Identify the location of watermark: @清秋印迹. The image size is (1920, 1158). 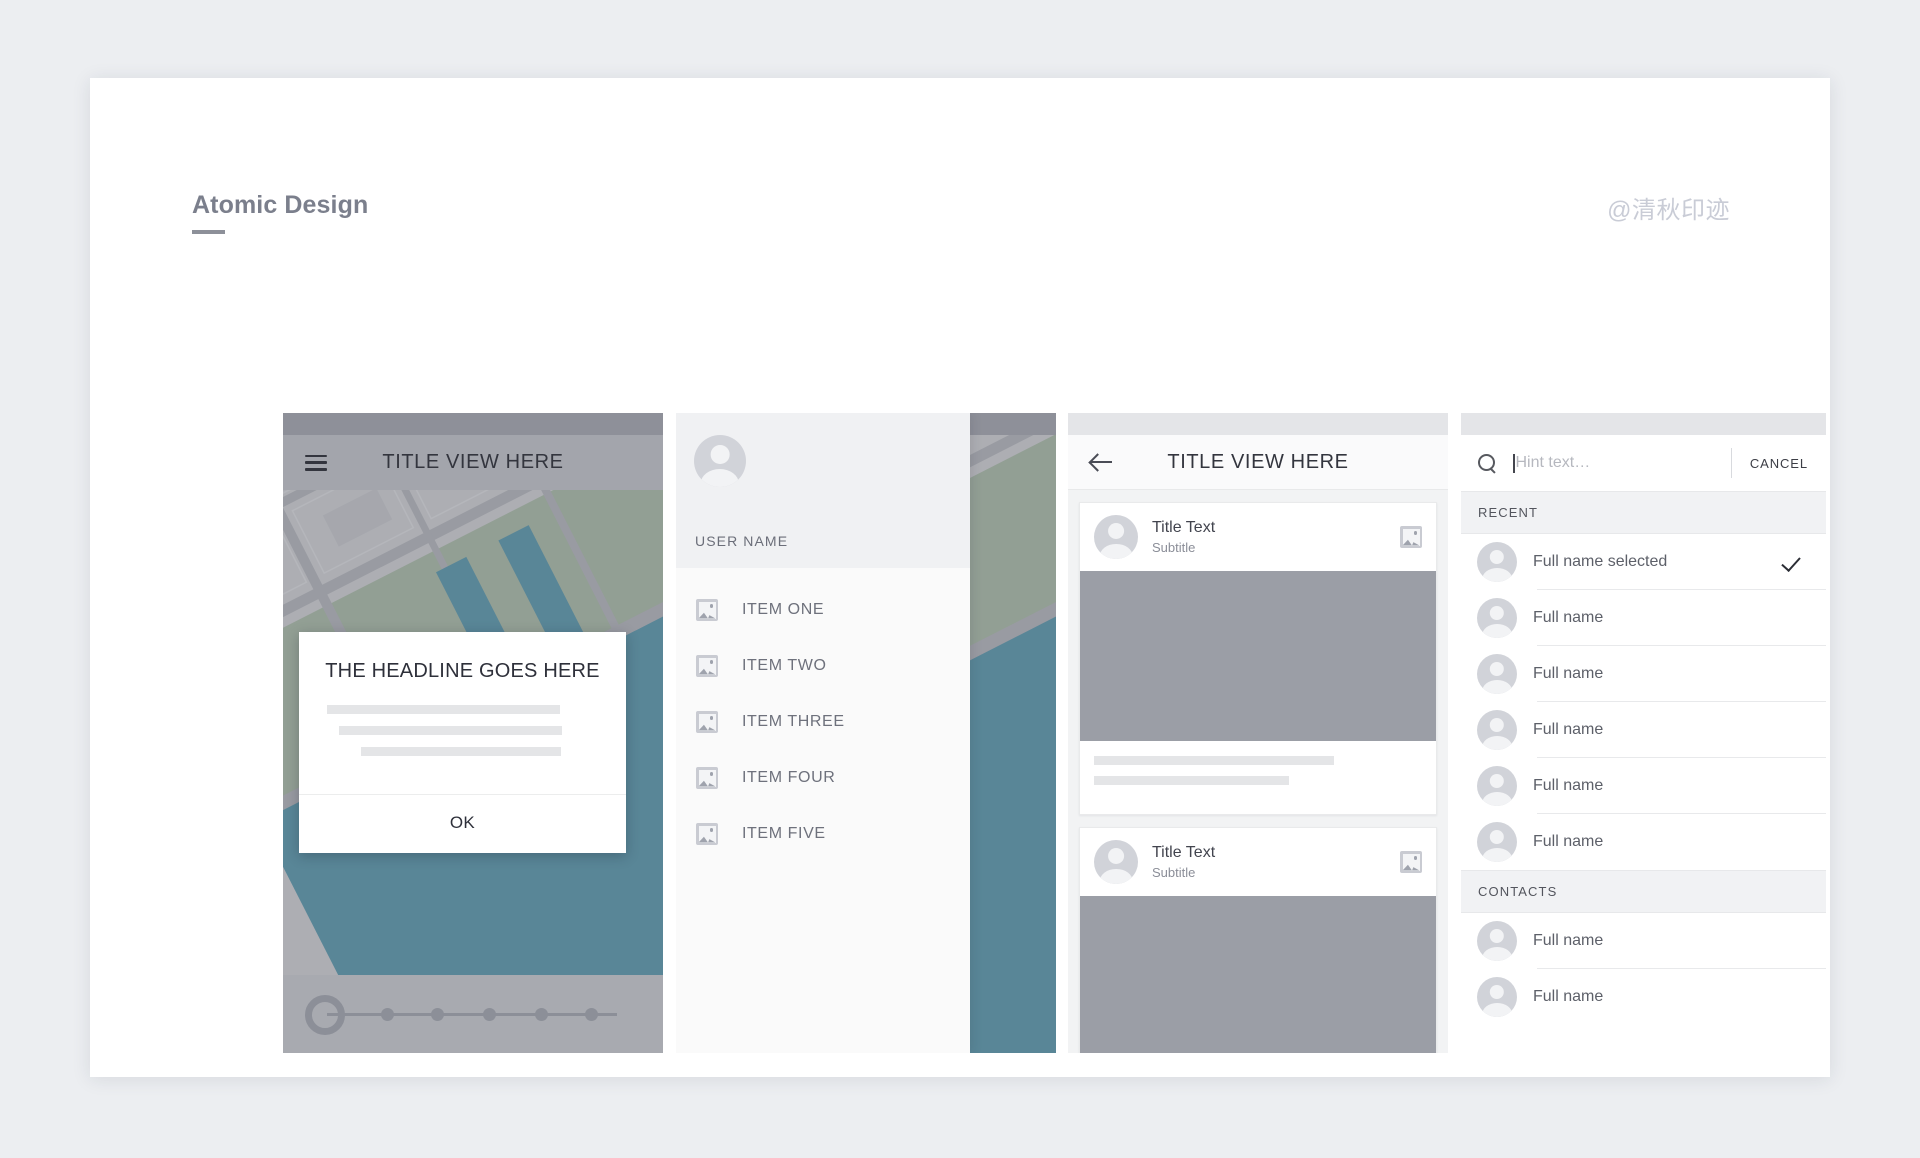
(1668, 210).